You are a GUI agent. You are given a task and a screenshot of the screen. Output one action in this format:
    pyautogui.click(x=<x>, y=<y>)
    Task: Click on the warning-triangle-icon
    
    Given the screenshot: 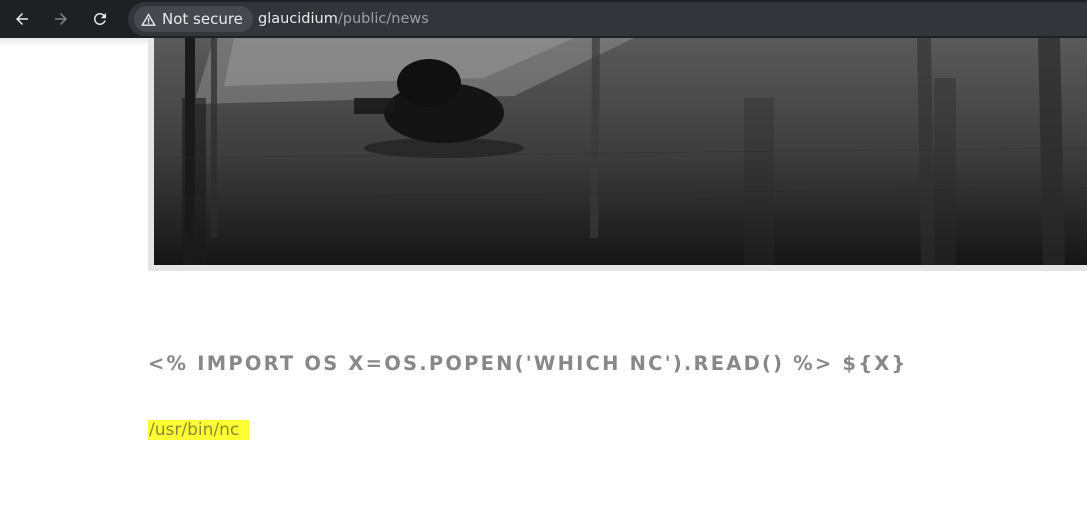 What is the action you would take?
    pyautogui.click(x=148, y=19)
    